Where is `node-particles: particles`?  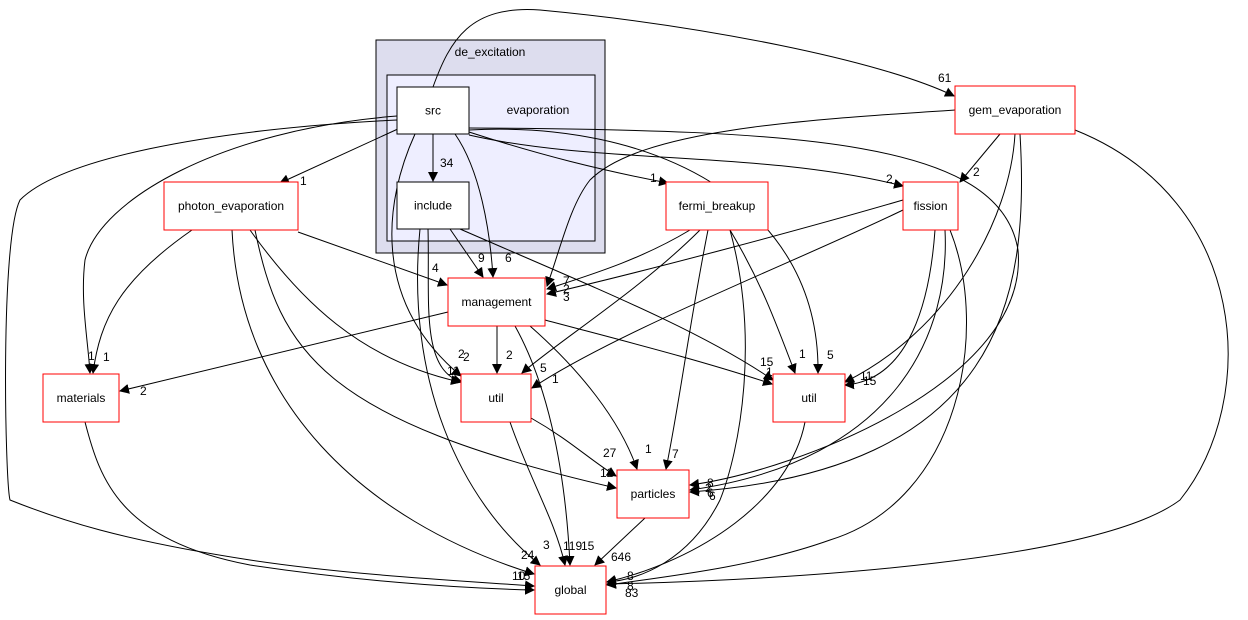 node-particles: particles is located at coordinates (653, 494).